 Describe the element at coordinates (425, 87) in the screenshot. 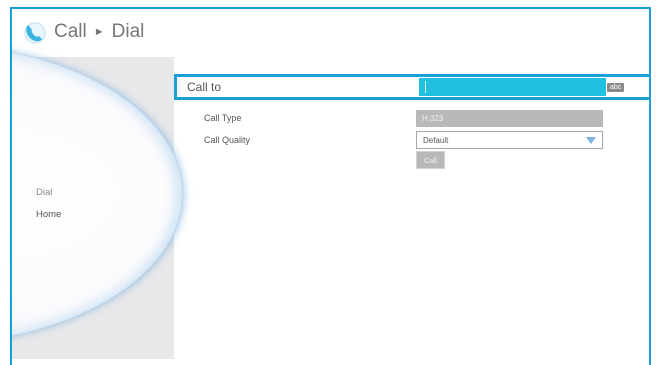

I see `text-caret` at that location.